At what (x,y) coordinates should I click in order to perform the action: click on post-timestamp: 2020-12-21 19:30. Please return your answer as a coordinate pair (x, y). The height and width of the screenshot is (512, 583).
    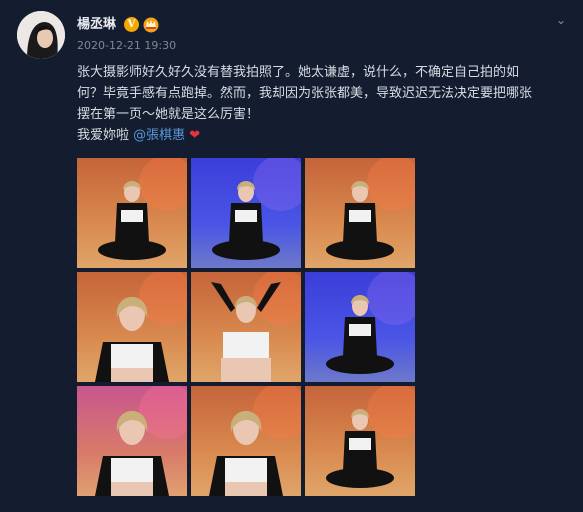
    Looking at the image, I should click on (126, 46).